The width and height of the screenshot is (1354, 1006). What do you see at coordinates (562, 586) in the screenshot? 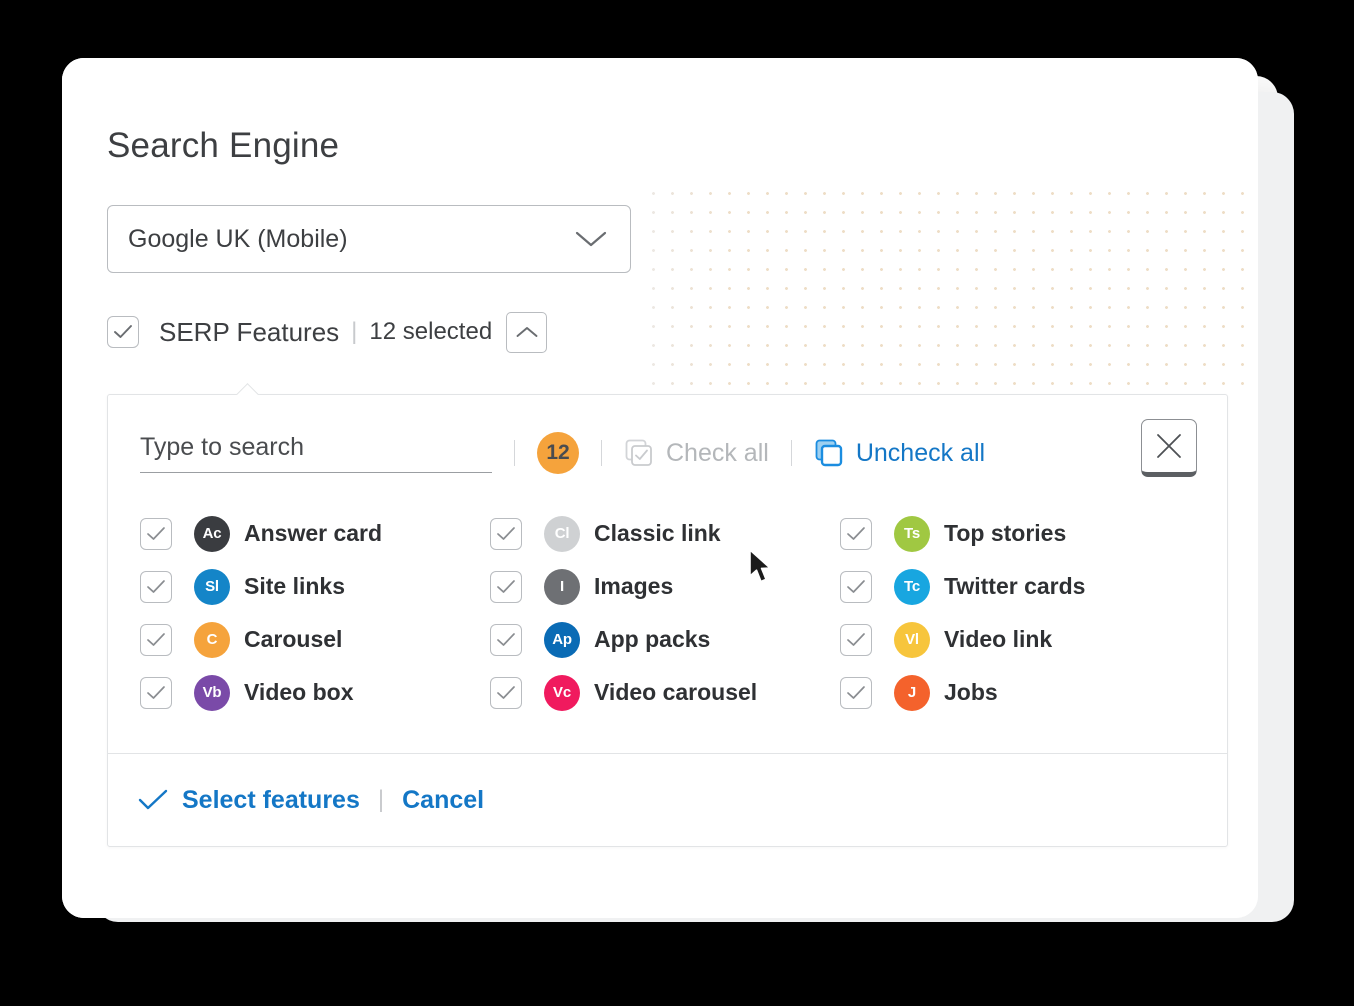
I see `feature-badge-icon: I` at bounding box center [562, 586].